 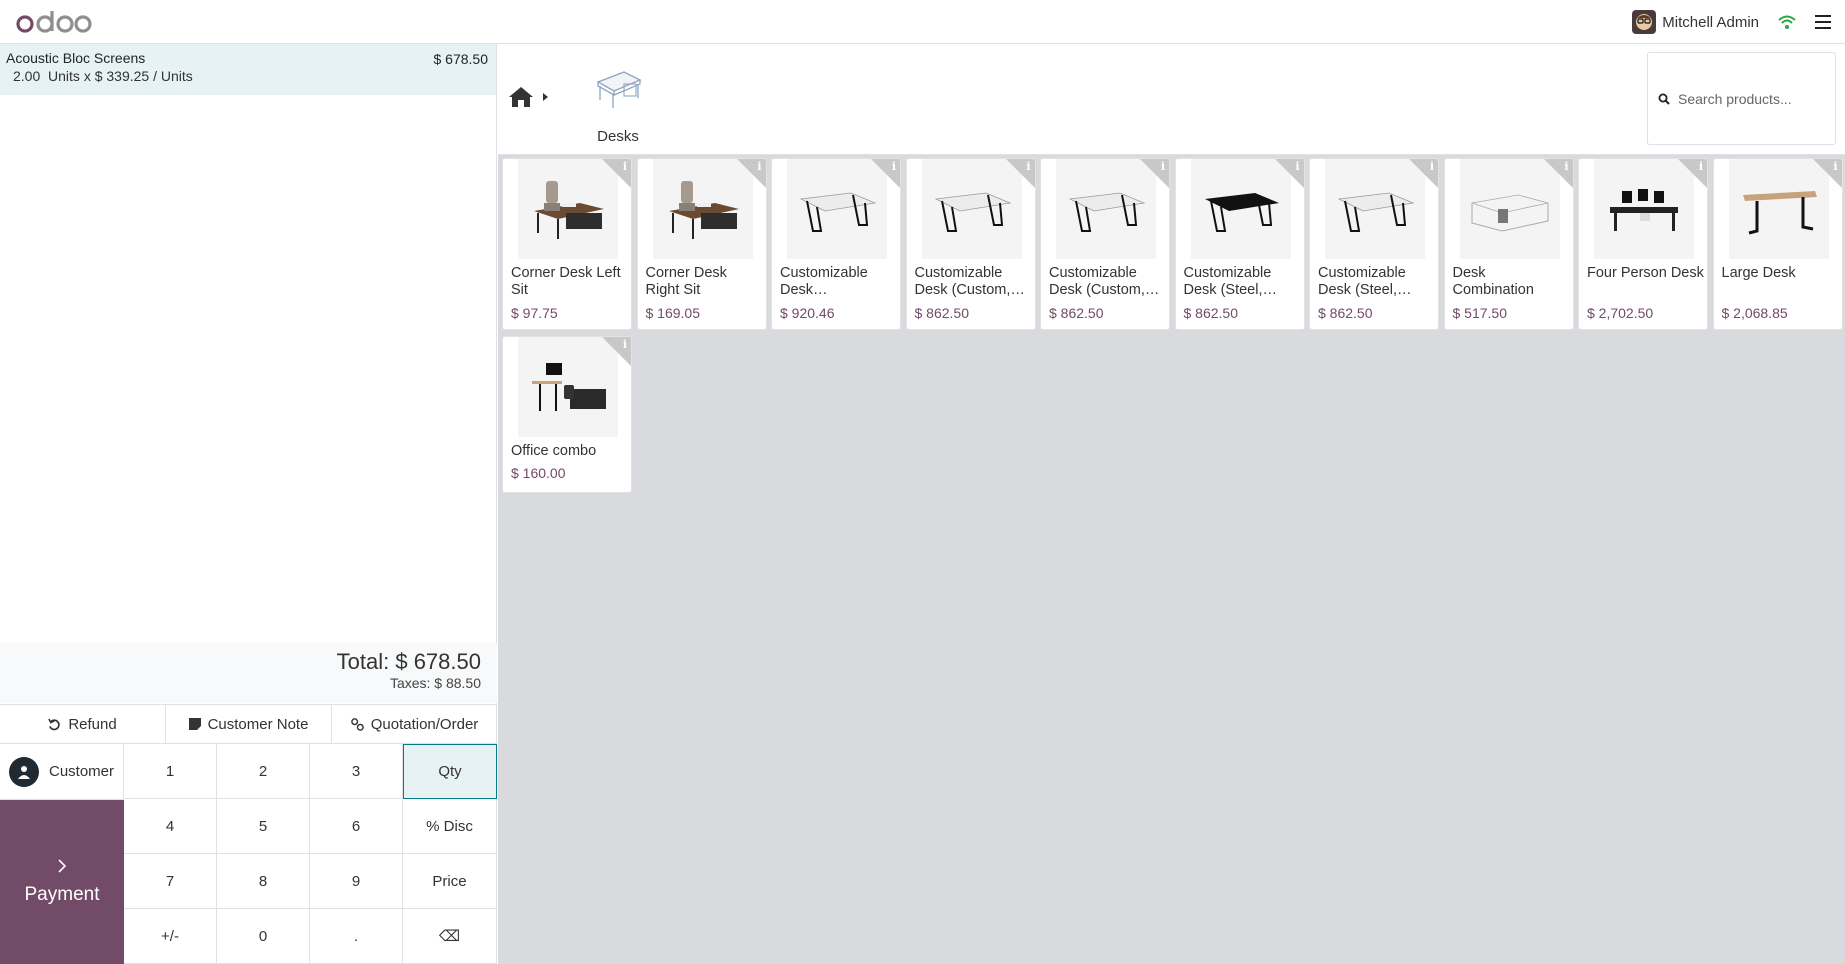 I want to click on wifi-icon, so click(x=1787, y=22).